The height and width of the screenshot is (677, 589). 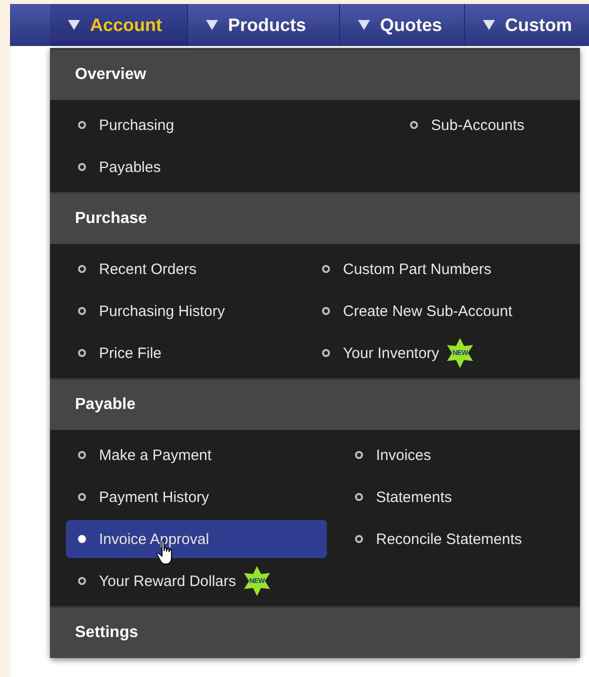 I want to click on menu-item: Statements, so click(x=461, y=497).